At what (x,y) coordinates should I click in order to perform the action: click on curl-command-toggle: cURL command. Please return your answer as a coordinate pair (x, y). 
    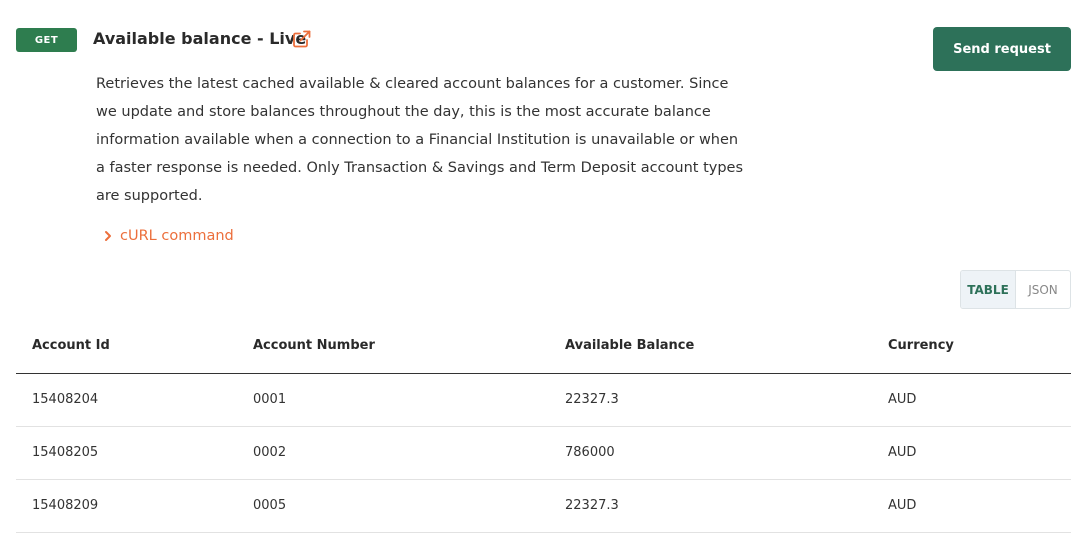
    Looking at the image, I should click on (168, 236).